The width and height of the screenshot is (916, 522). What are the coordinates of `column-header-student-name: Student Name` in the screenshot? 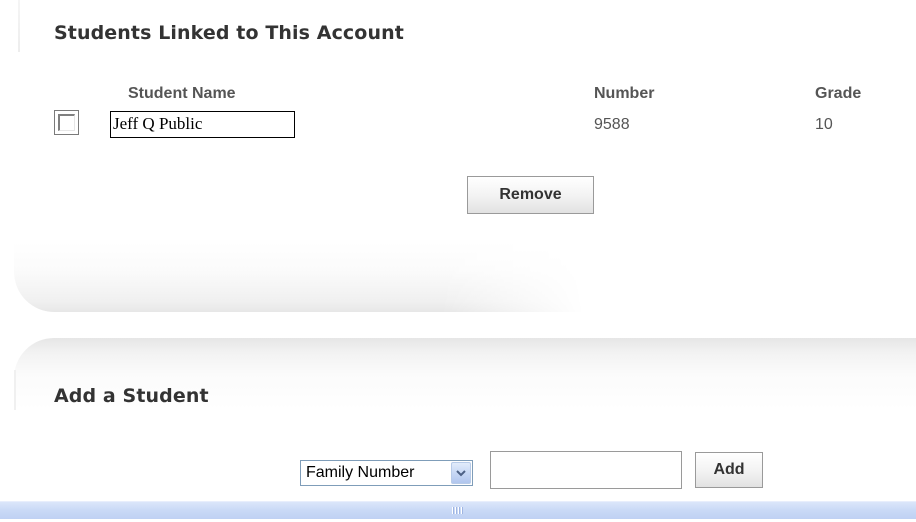 It's located at (182, 93).